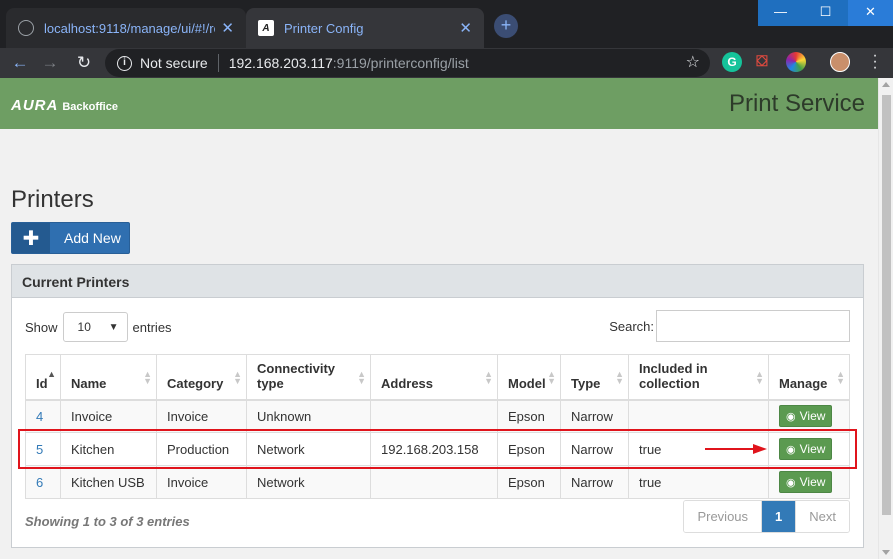 The image size is (893, 559). I want to click on tab-title: localhost:9118/manage/ui/#!/roo, so click(130, 28).